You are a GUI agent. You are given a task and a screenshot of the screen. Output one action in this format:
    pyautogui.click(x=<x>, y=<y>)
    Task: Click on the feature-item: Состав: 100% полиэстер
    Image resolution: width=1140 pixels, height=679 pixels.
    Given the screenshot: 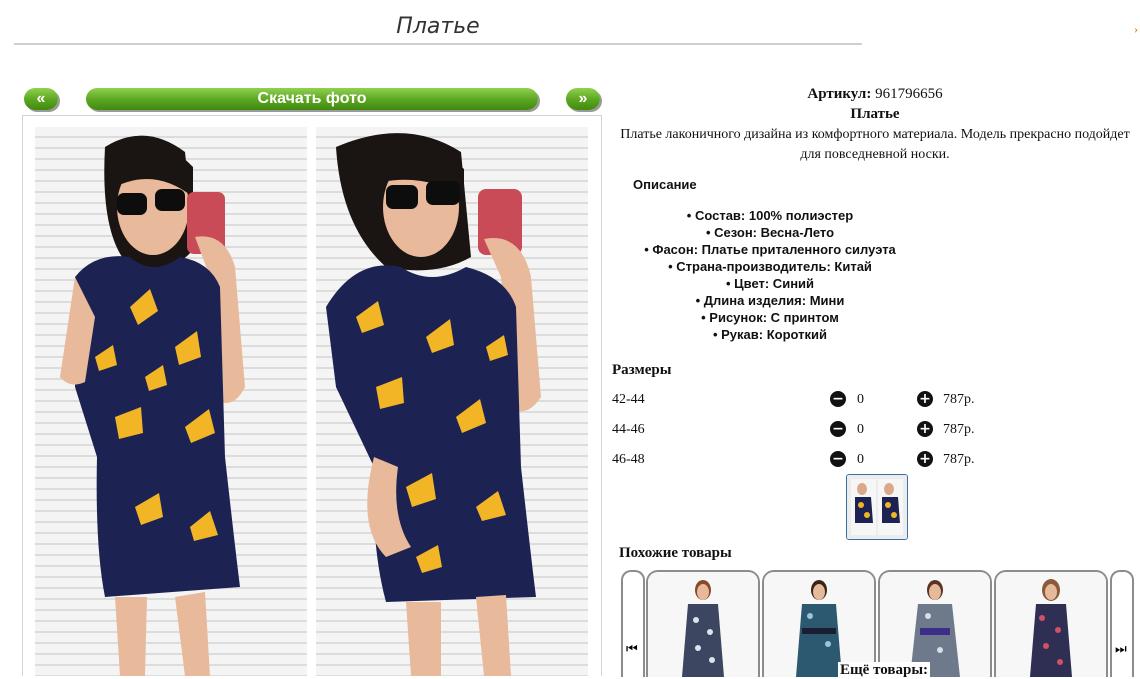 What is the action you would take?
    pyautogui.click(x=770, y=215)
    